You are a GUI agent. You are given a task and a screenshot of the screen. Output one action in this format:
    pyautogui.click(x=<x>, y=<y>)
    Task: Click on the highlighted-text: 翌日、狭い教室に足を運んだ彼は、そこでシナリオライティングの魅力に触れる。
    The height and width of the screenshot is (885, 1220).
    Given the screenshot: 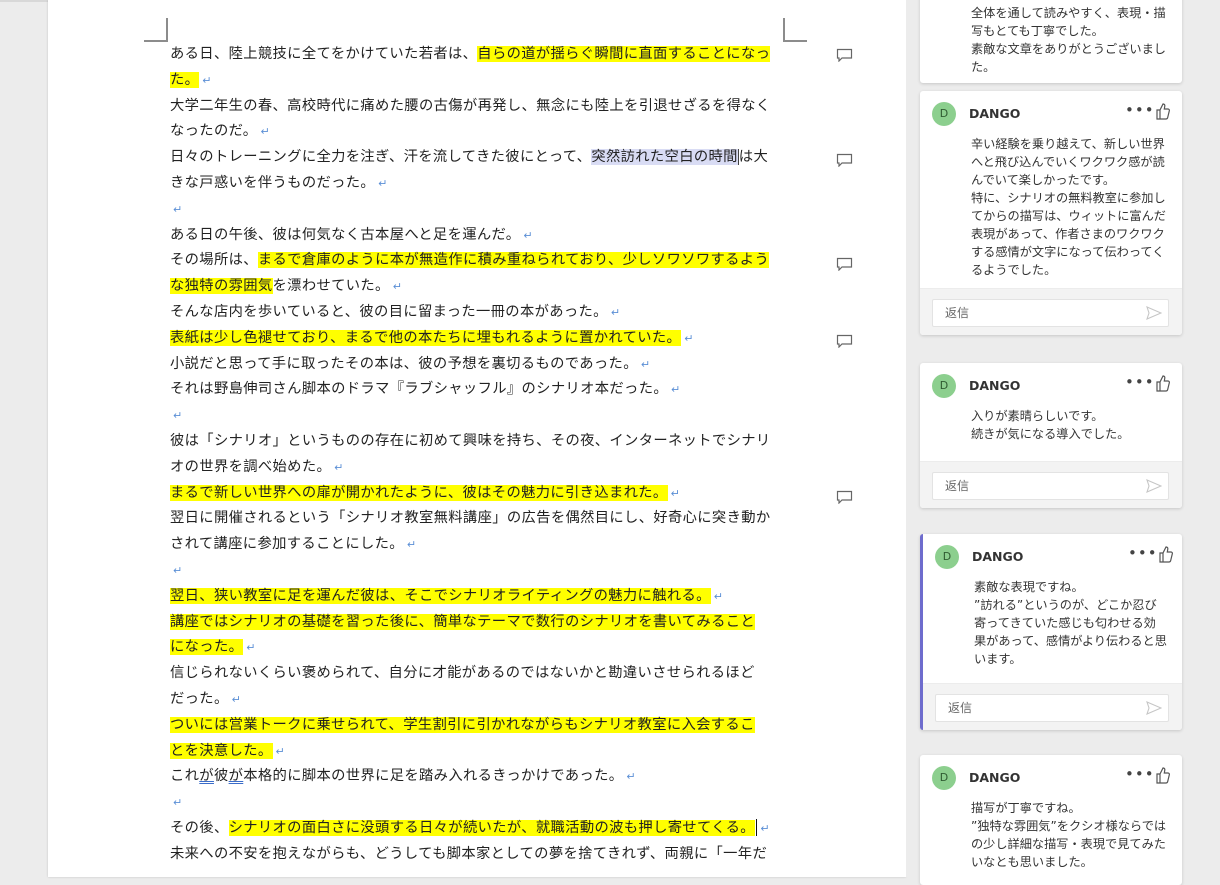 What is the action you would take?
    pyautogui.click(x=440, y=595)
    